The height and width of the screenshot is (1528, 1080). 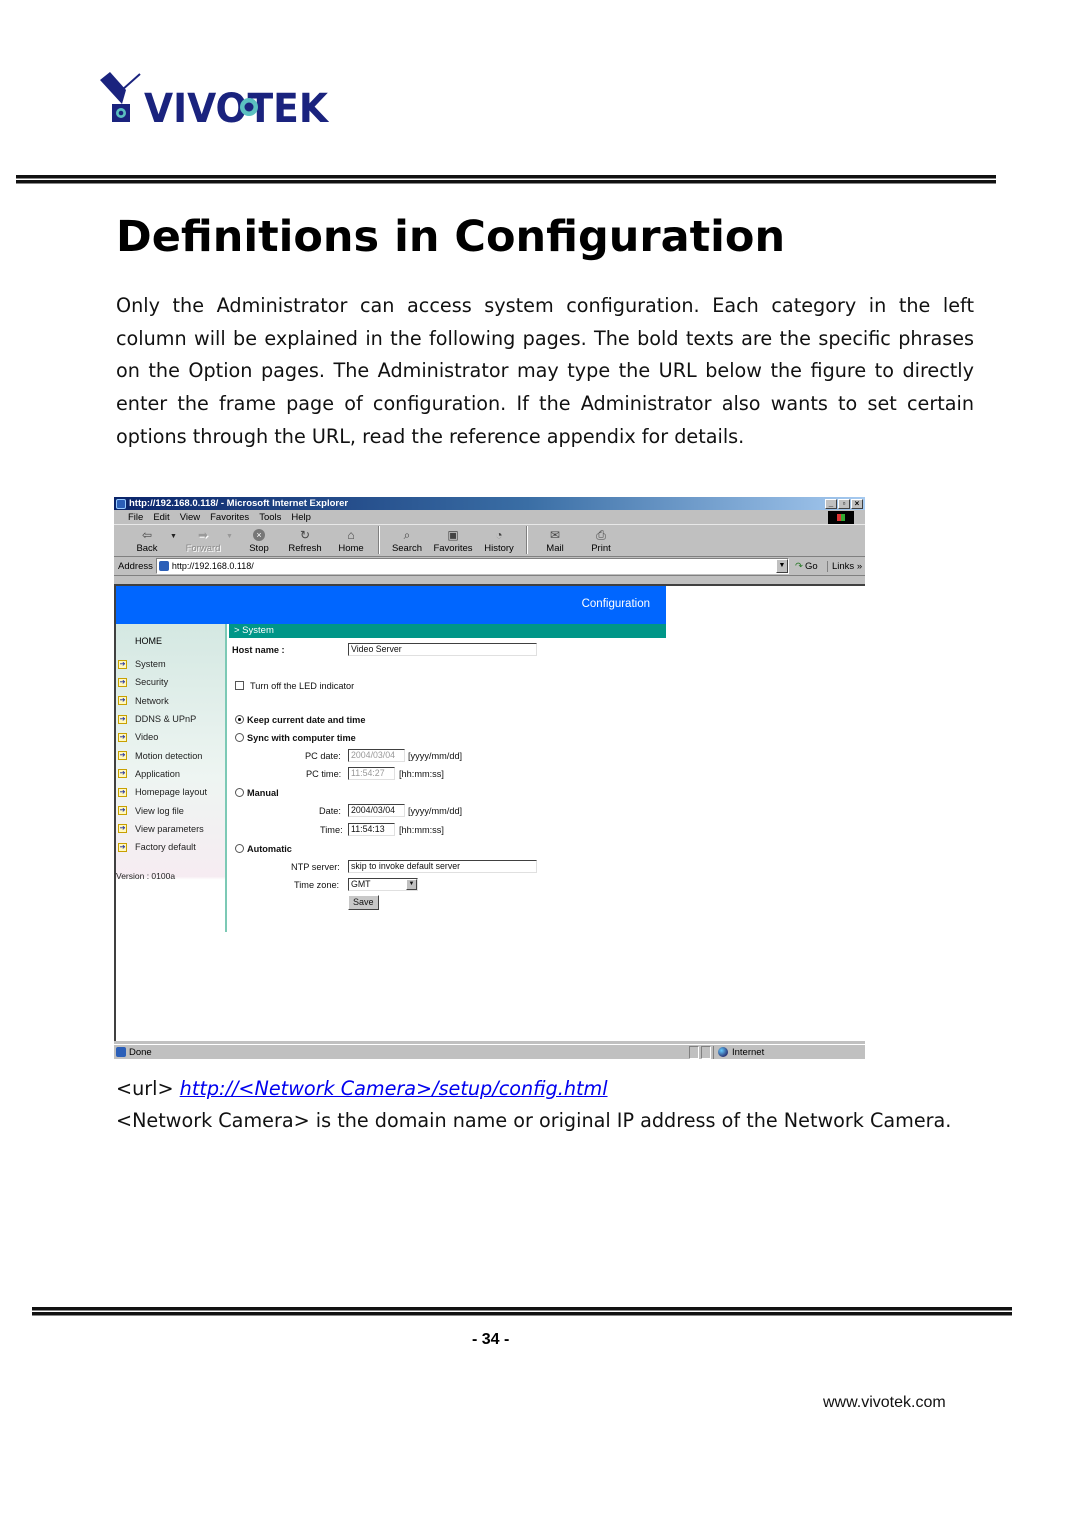 I want to click on svg-text: VIVOTEK, so click(x=237, y=106).